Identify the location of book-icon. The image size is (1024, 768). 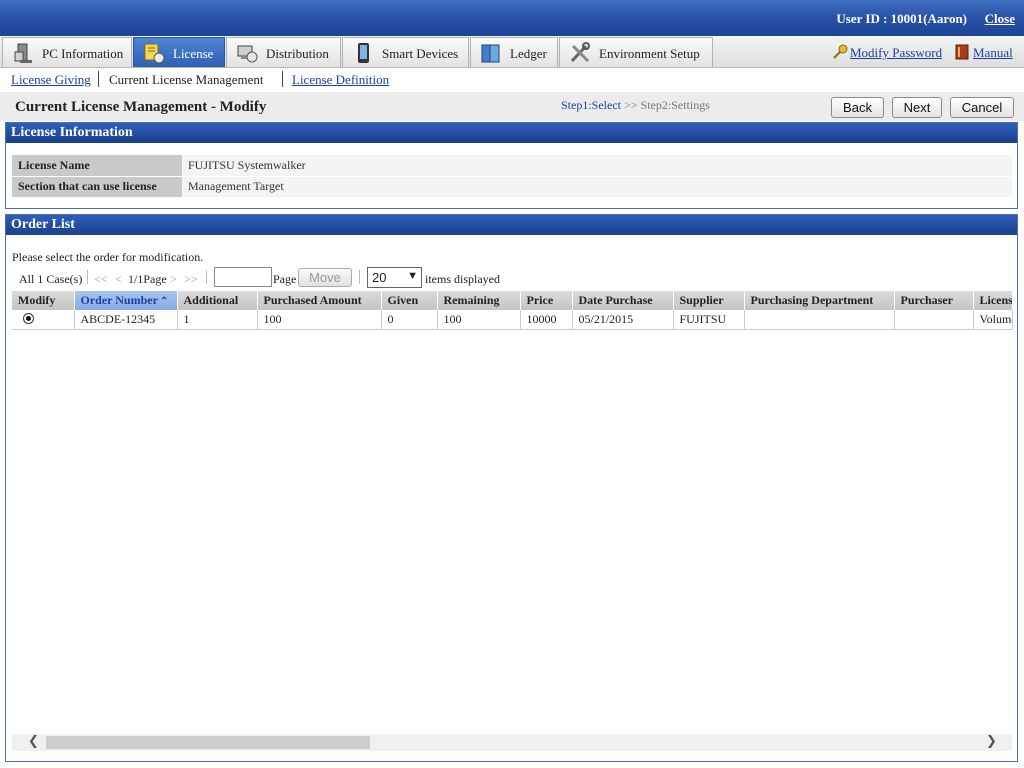
(962, 52).